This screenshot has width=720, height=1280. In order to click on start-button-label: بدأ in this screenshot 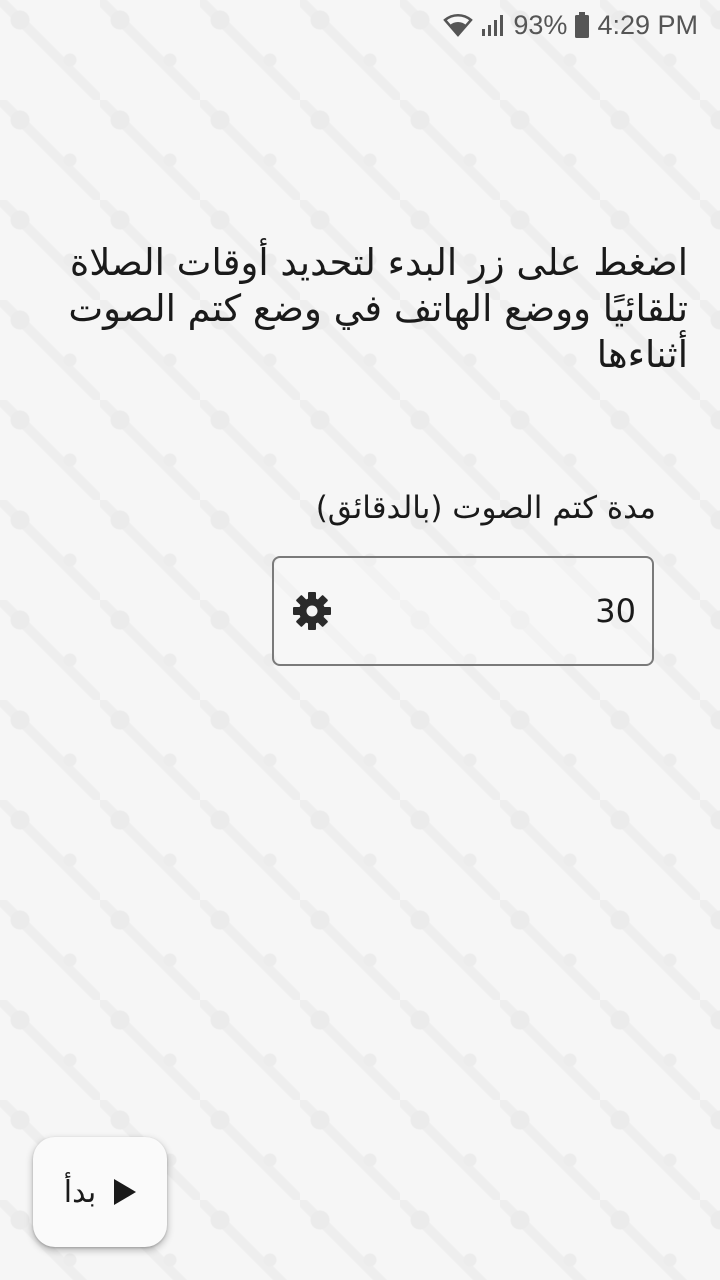, I will do `click(80, 1192)`.